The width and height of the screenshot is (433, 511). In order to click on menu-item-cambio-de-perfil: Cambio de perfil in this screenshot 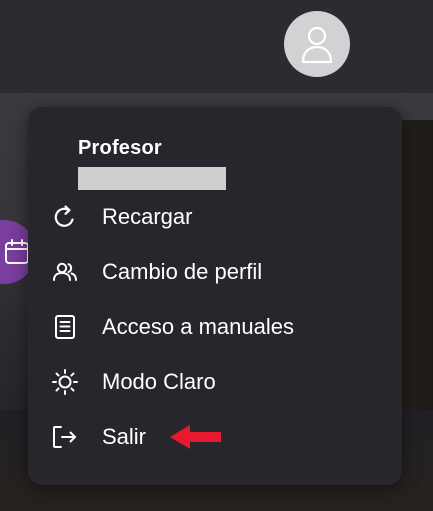, I will do `click(213, 272)`.